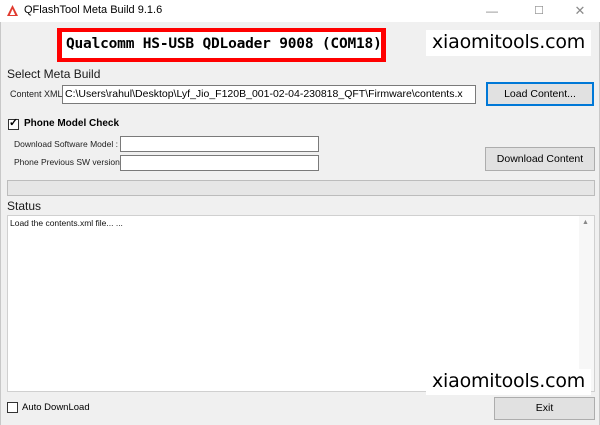 The height and width of the screenshot is (425, 600). What do you see at coordinates (24, 206) in the screenshot?
I see `status-label: Status` at bounding box center [24, 206].